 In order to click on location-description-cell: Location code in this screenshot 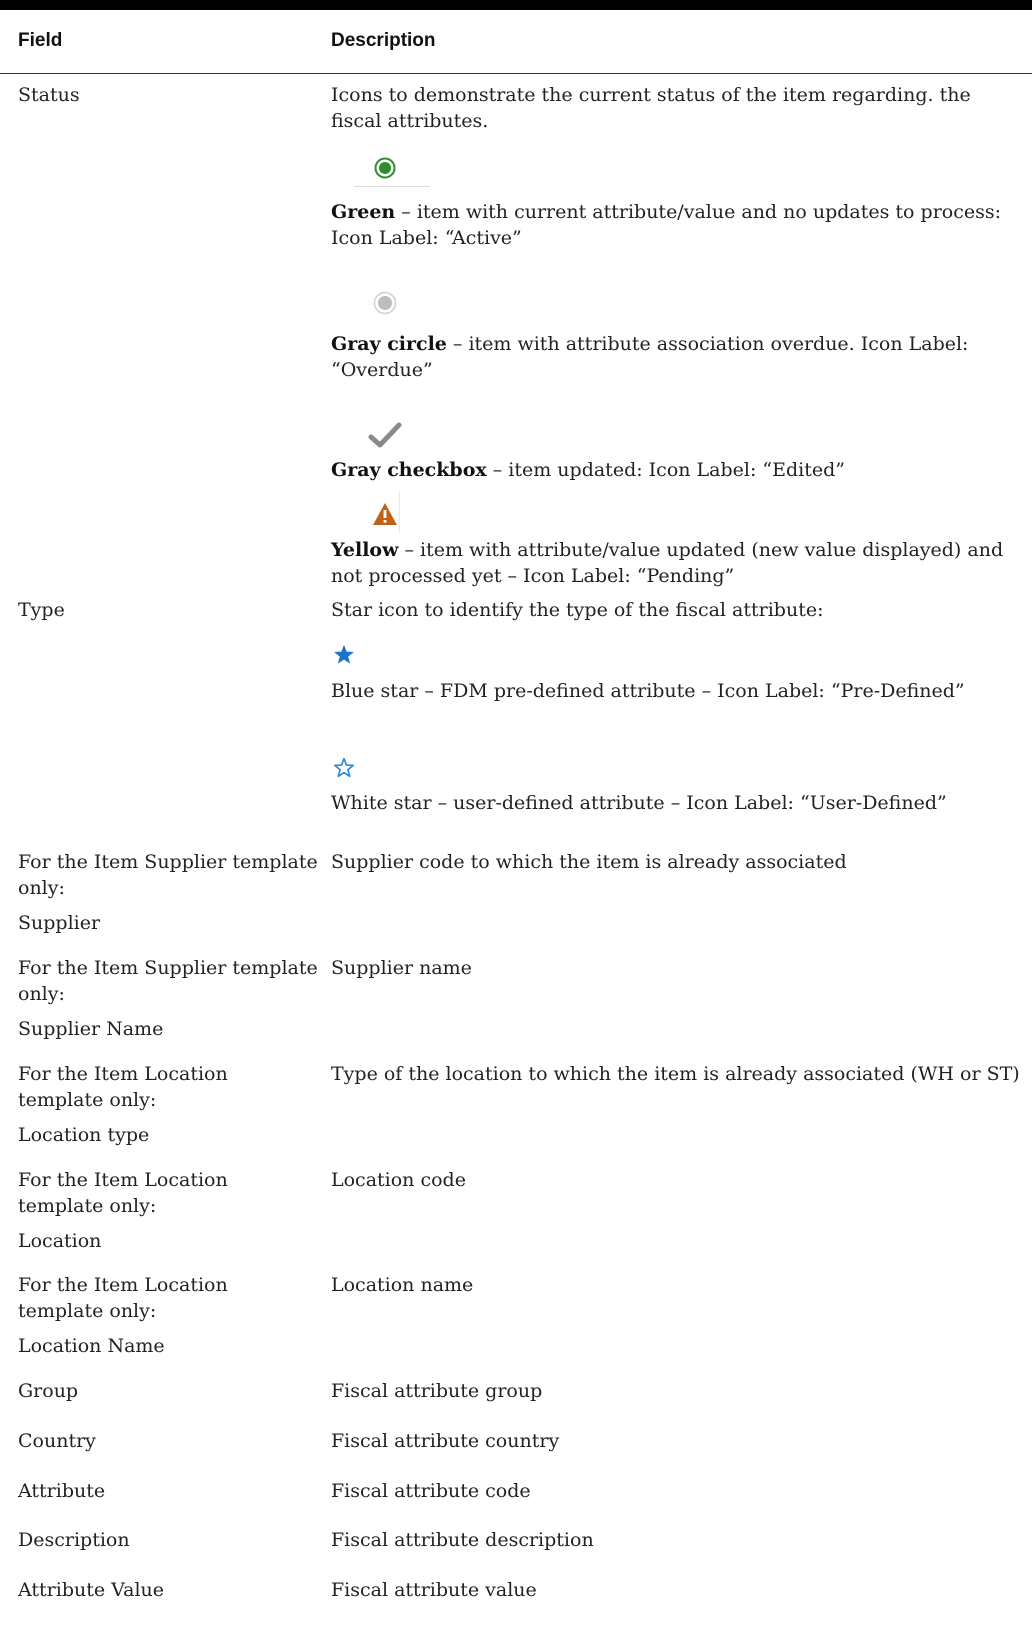, I will do `click(676, 1180)`.